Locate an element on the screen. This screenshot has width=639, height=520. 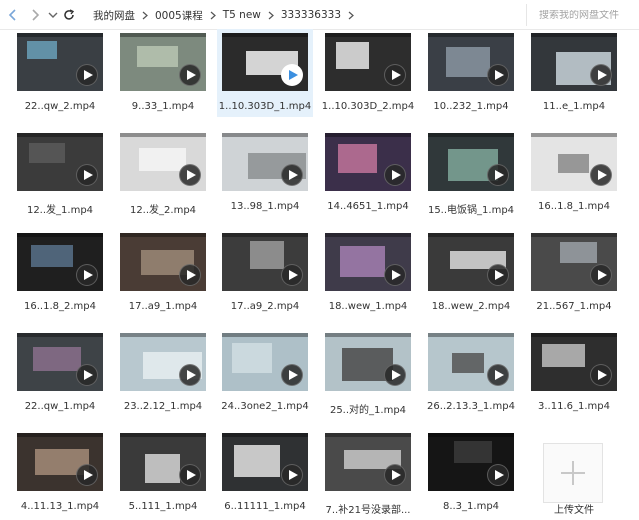
file-item: 11..e_1.mp4 is located at coordinates (580, 81).